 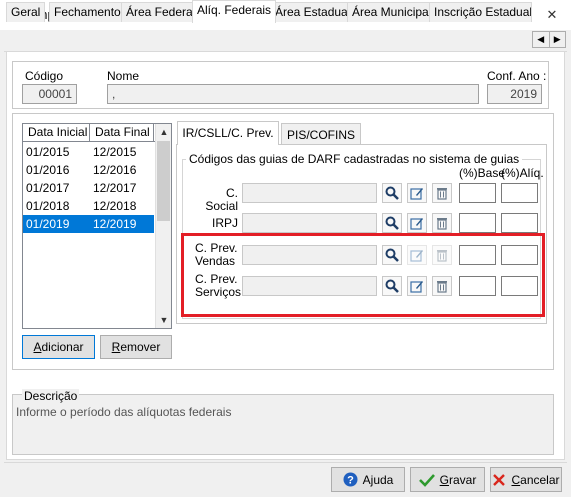 I want to click on c-social-edit-button, so click(x=417, y=193).